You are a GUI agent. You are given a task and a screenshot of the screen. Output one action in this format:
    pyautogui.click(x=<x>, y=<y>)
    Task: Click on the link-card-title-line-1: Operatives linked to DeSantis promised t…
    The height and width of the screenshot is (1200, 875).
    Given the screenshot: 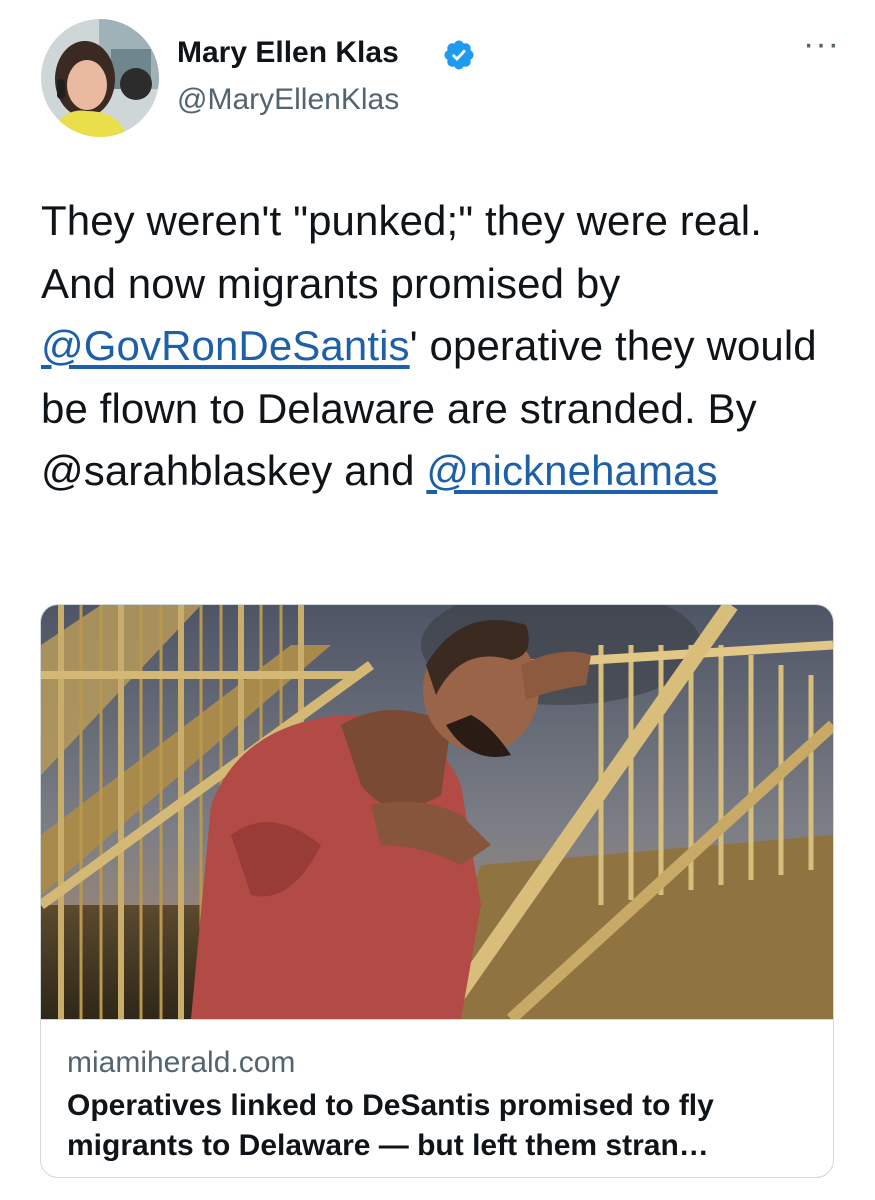 What is the action you would take?
    pyautogui.click(x=390, y=1105)
    